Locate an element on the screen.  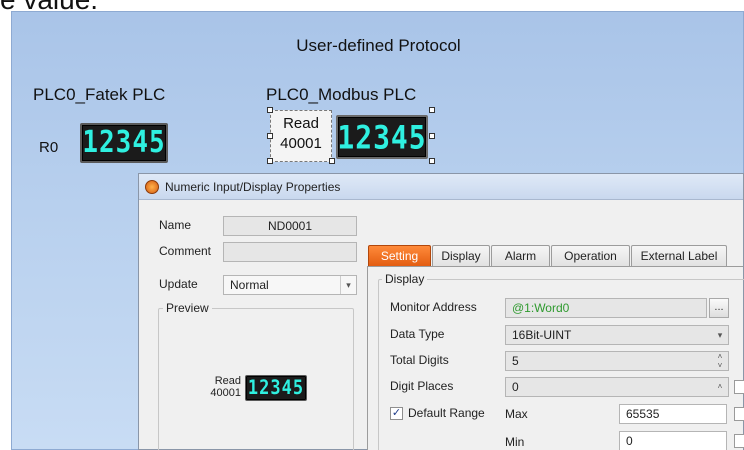
plc-fatek-label: PLC0_Fatek PLC is located at coordinates (99, 94).